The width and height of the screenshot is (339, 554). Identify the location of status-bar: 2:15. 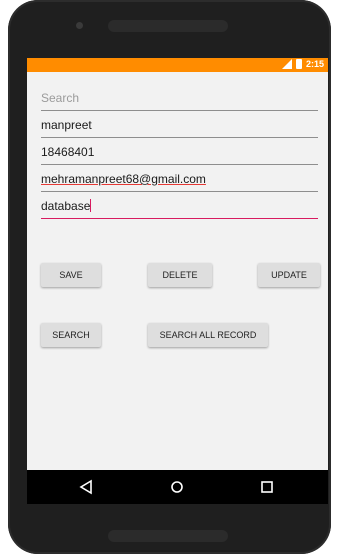
(177, 65).